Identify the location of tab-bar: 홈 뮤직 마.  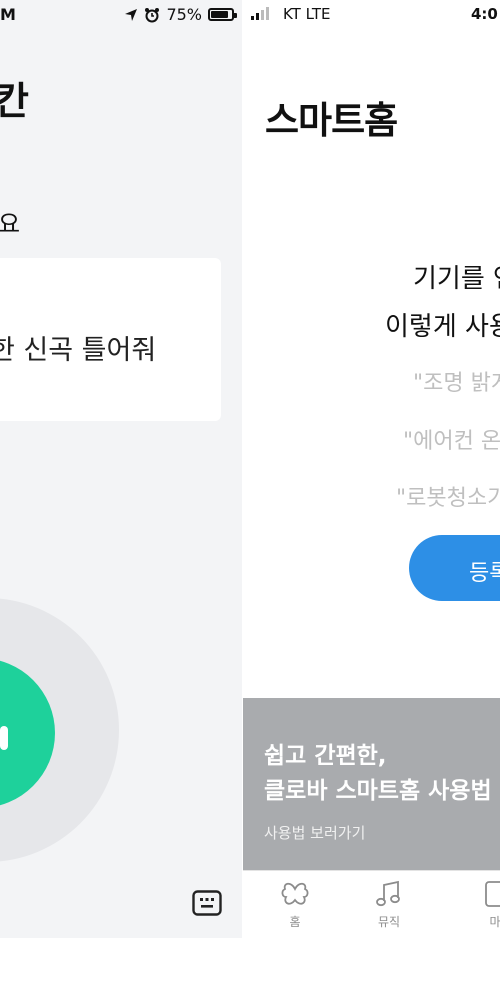
(371, 904).